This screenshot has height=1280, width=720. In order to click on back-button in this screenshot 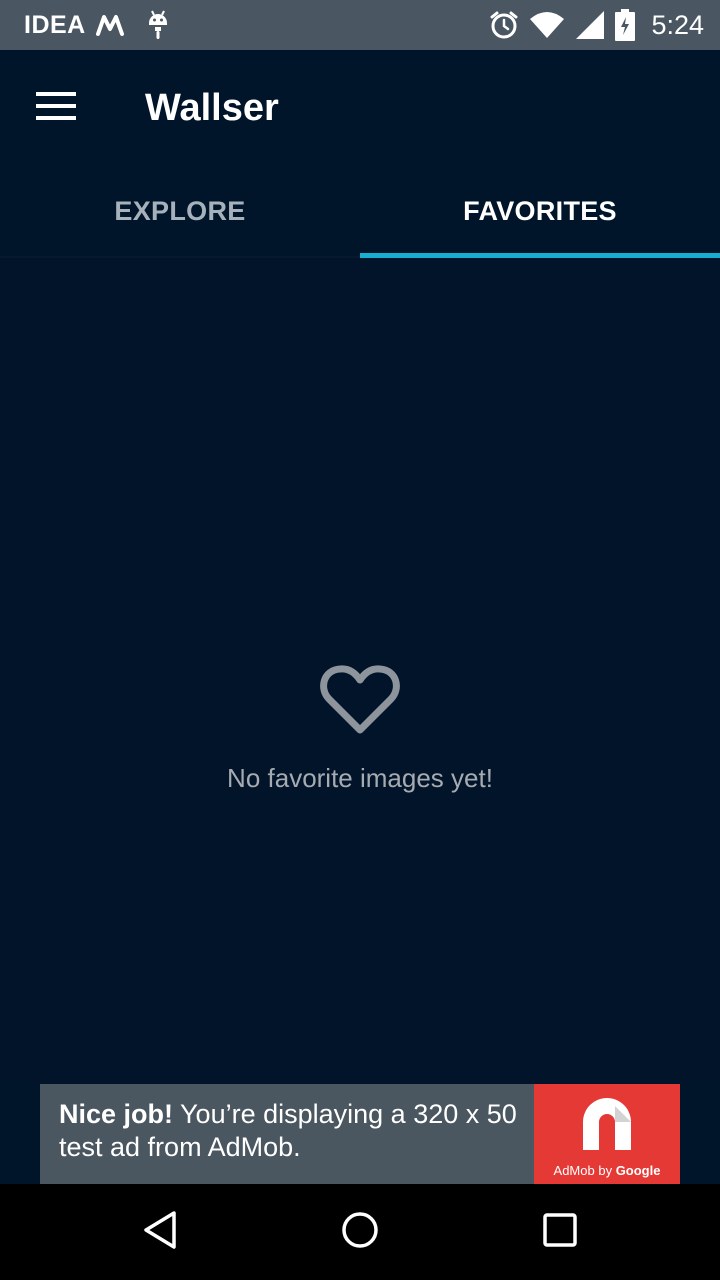, I will do `click(160, 1232)`.